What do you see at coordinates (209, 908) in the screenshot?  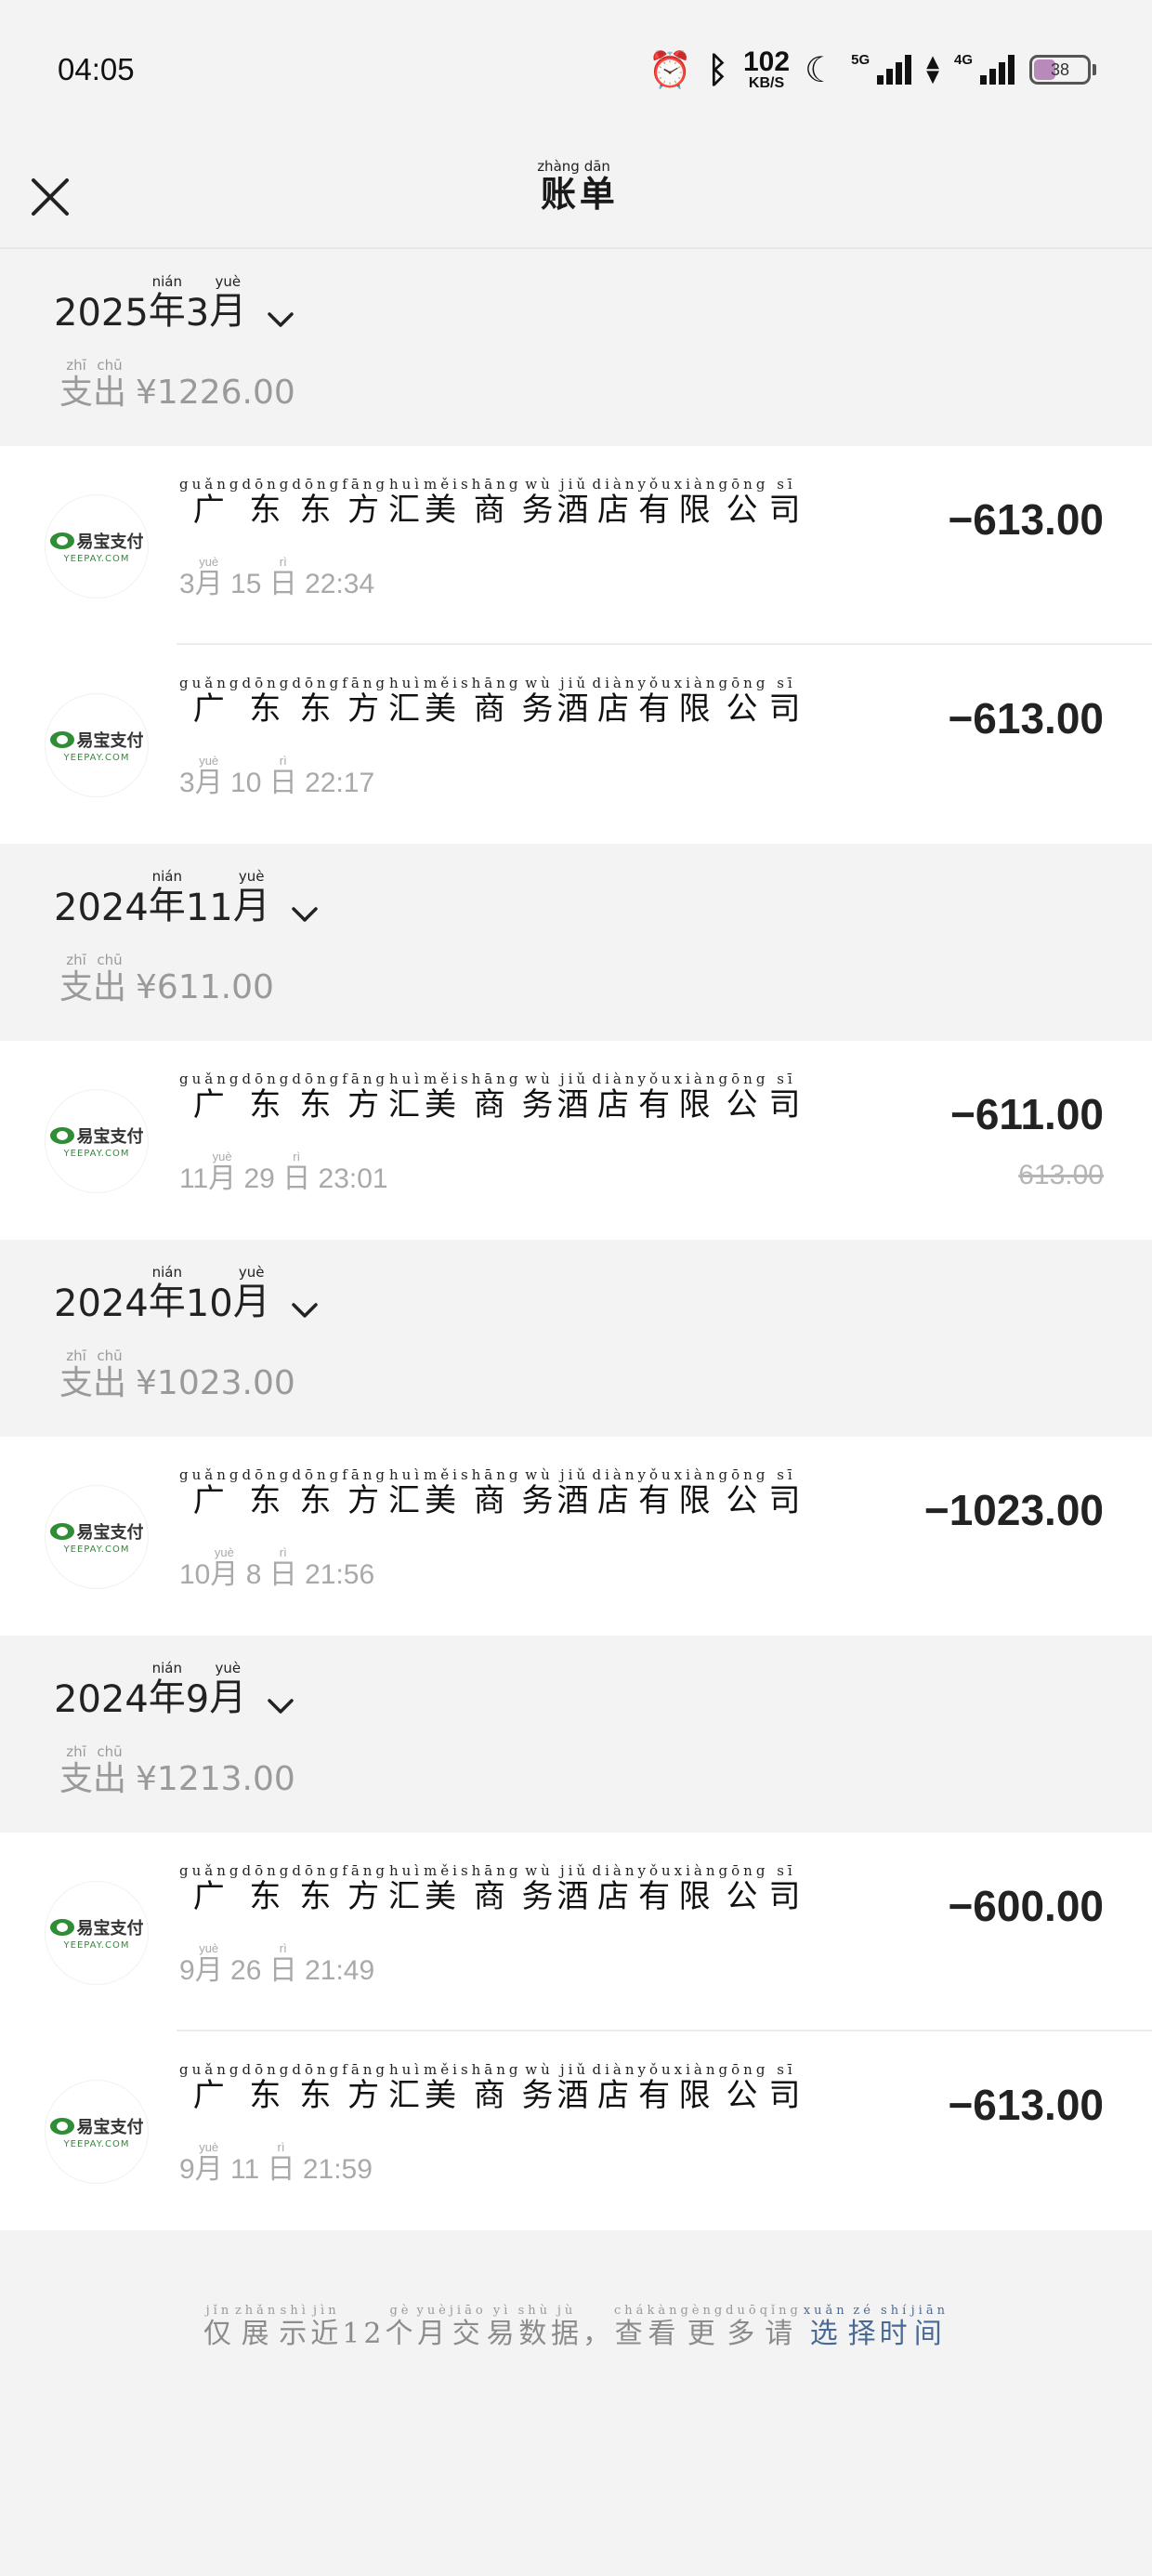 I see `month-number: 11` at bounding box center [209, 908].